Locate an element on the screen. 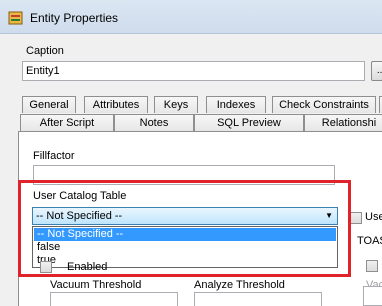 The image size is (382, 306). option-false: false is located at coordinates (185, 247).